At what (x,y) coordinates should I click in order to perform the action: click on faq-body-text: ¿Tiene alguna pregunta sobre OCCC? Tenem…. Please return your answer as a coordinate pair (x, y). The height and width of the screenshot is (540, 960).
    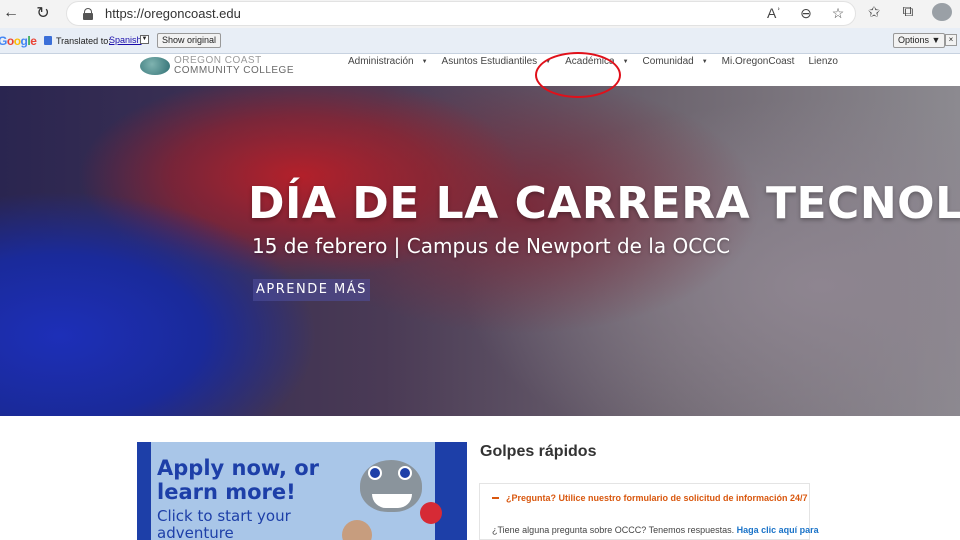
    Looking at the image, I should click on (614, 530).